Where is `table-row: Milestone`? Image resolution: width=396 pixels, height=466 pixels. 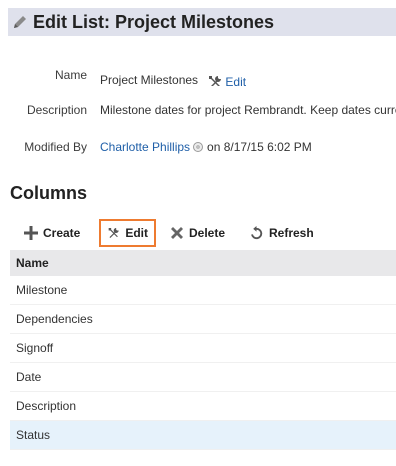 table-row: Milestone is located at coordinates (203, 290).